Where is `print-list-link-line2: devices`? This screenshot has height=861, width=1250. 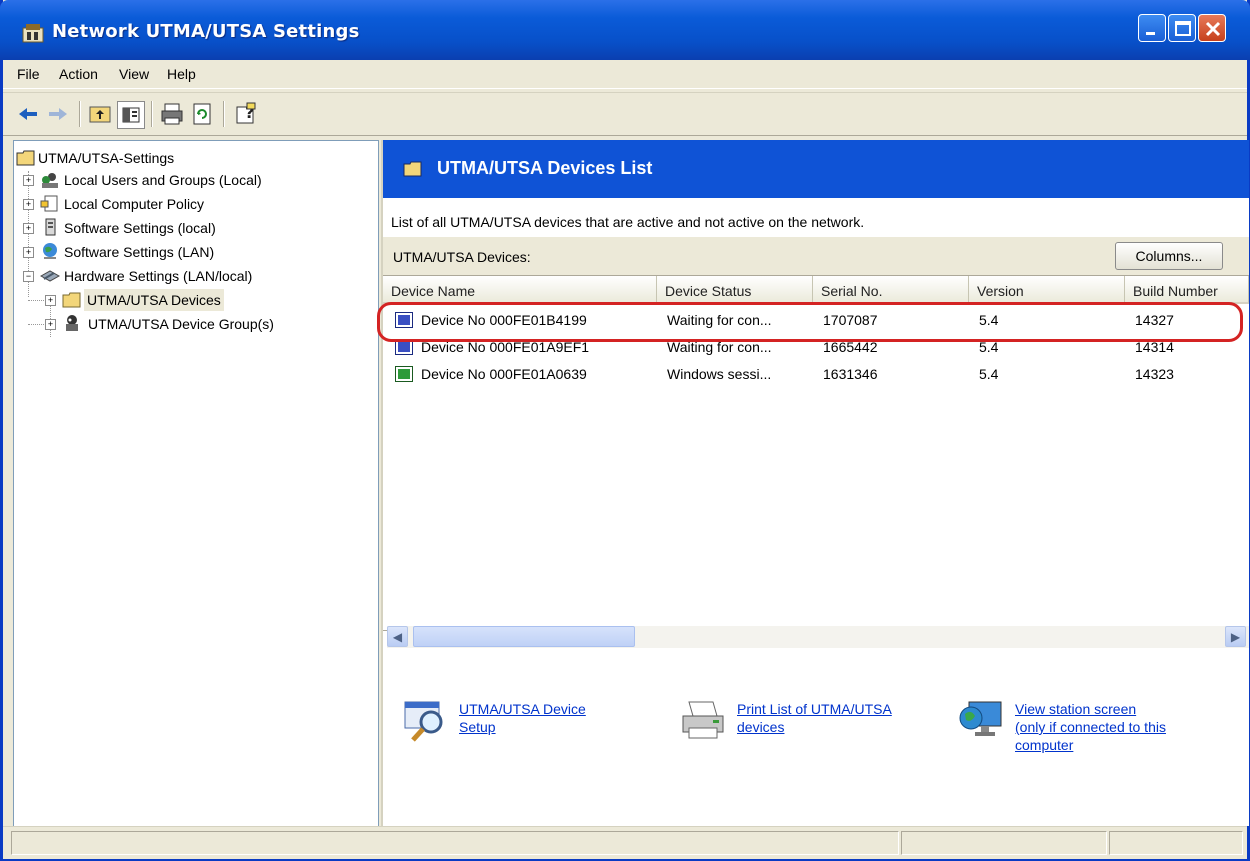 print-list-link-line2: devices is located at coordinates (761, 727).